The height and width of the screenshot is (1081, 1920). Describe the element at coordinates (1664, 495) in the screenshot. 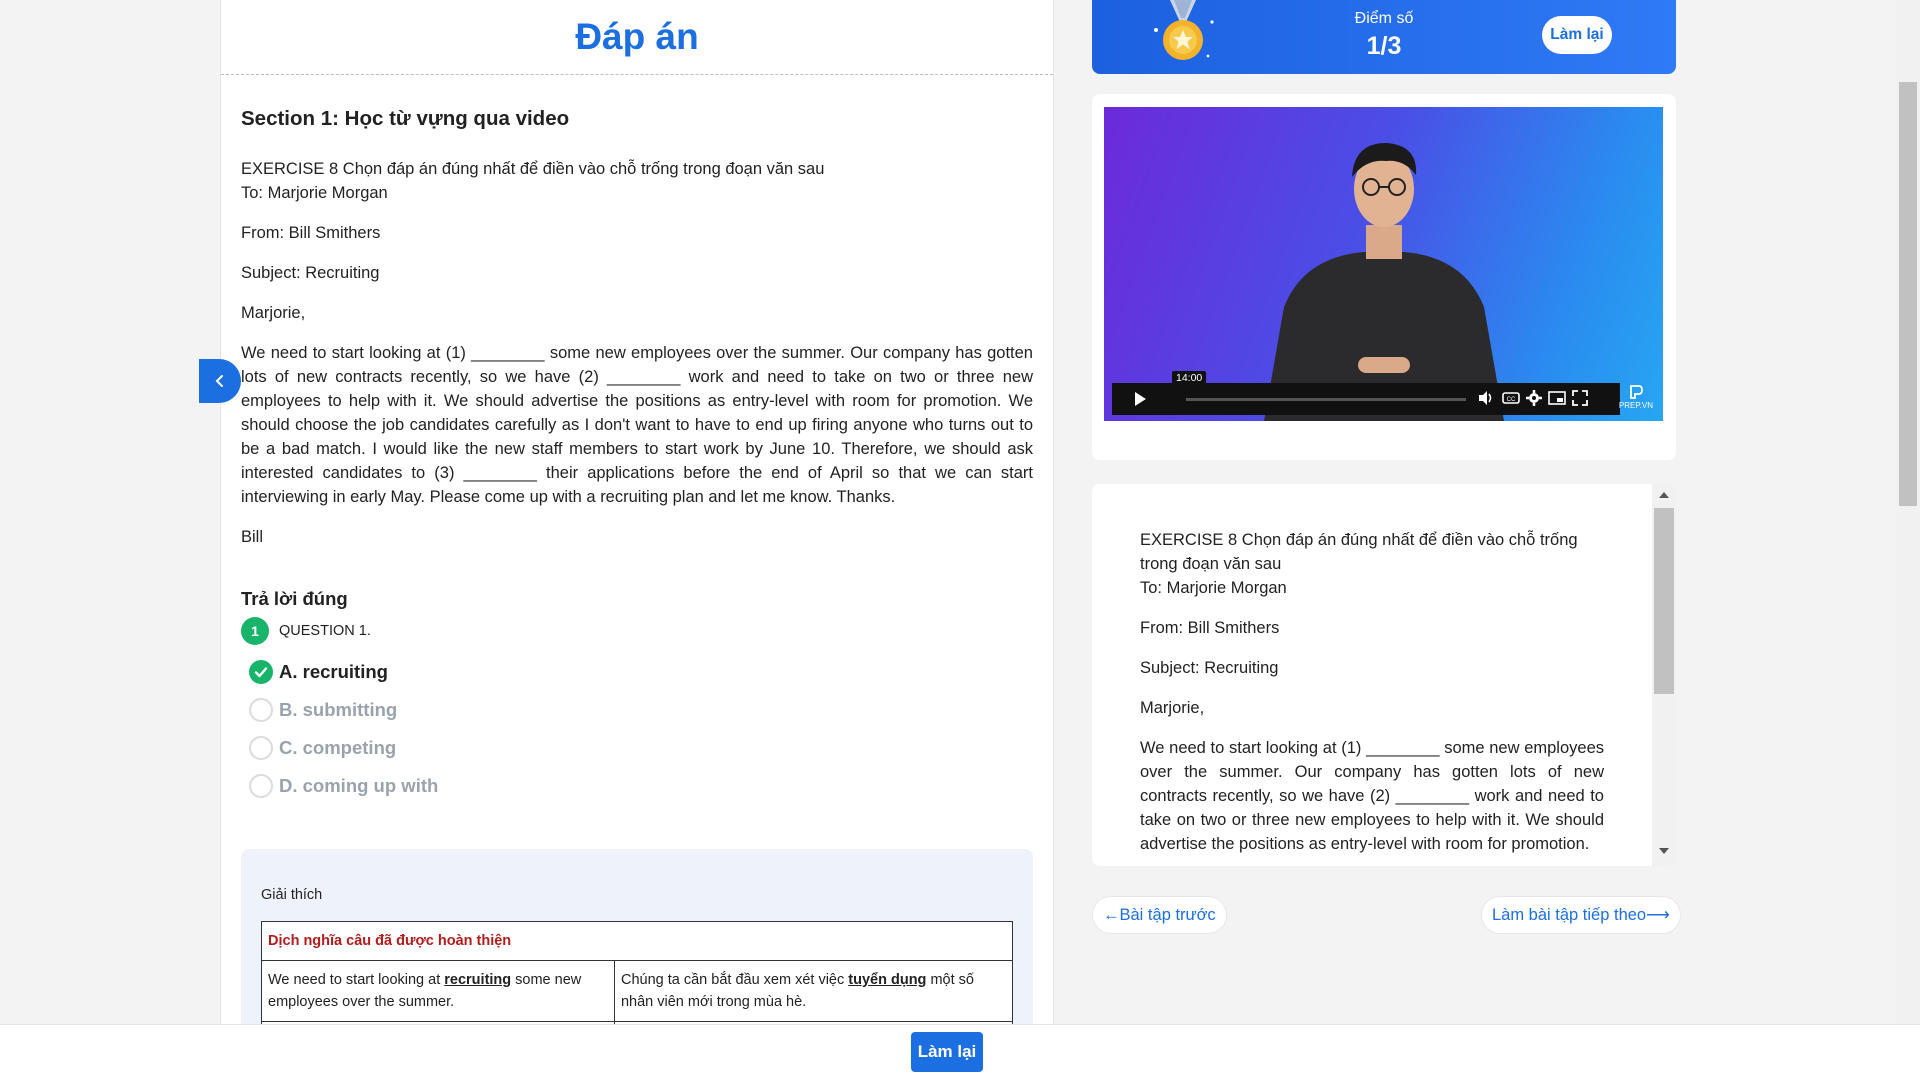

I see `scroll-up-icon` at that location.